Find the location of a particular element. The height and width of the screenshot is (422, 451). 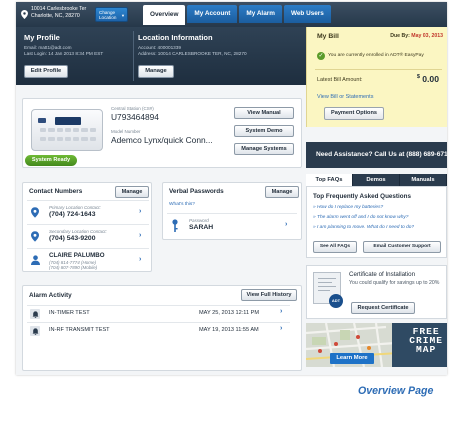

see-all-faqs-button: See All FAQs is located at coordinates (335, 247).